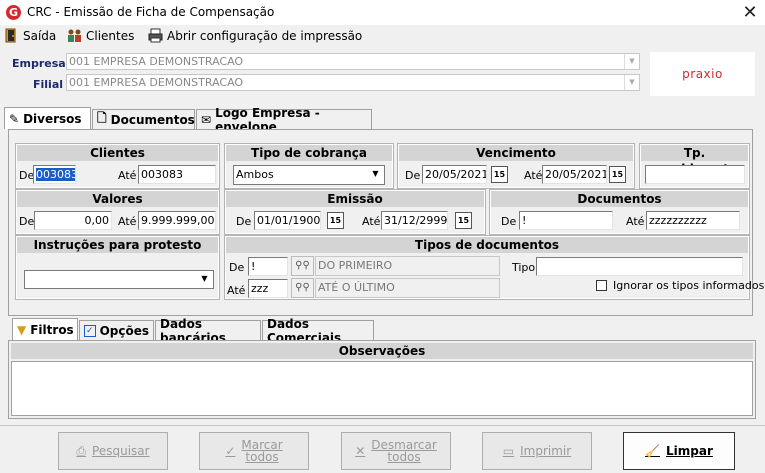 The image size is (765, 473). What do you see at coordinates (287, 220) in the screenshot?
I see `emissao-de-input: 01/01/1900` at bounding box center [287, 220].